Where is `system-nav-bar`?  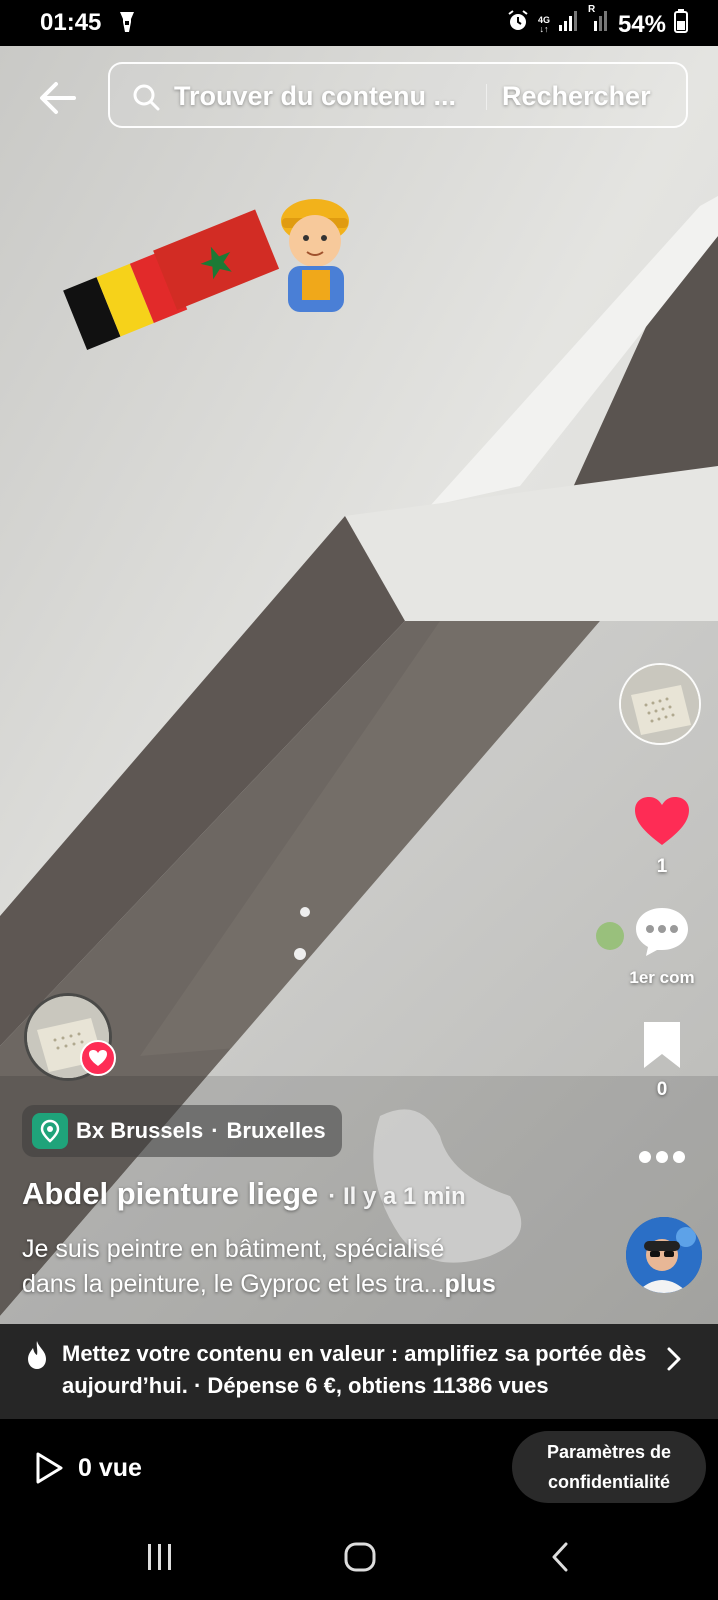 system-nav-bar is located at coordinates (359, 1559).